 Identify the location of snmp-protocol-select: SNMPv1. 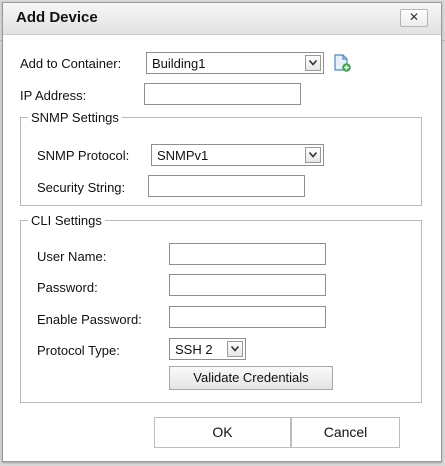
(237, 155).